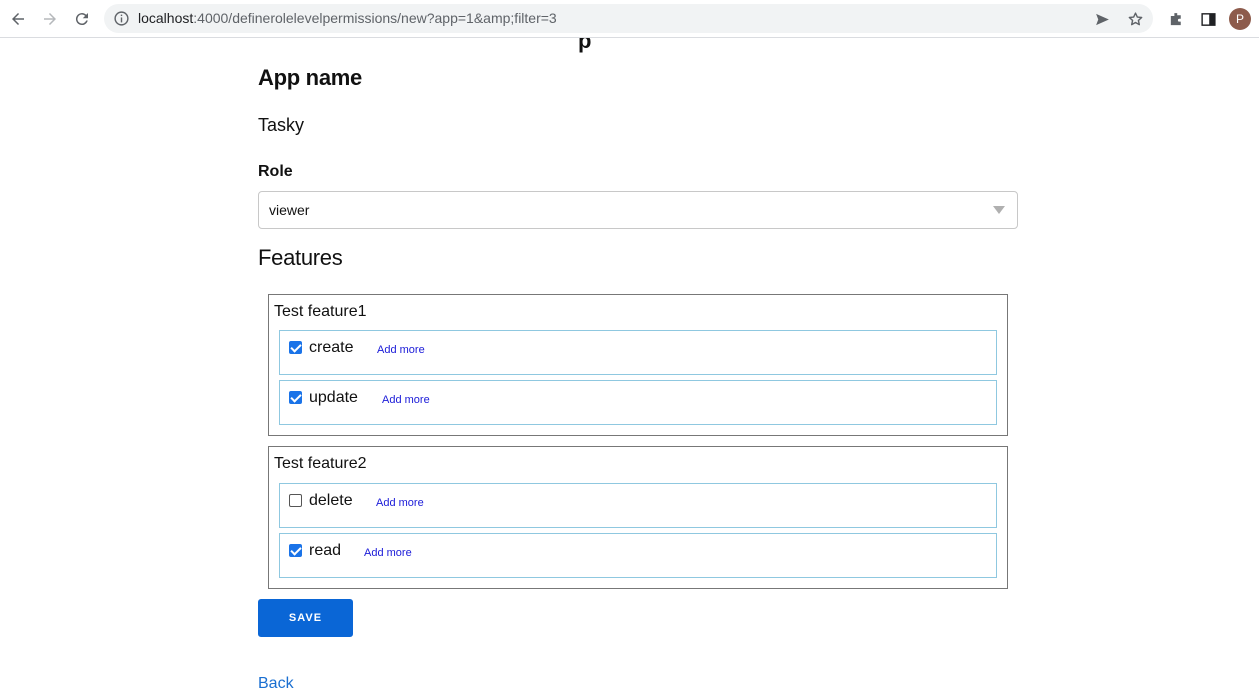 Image resolution: width=1259 pixels, height=698 pixels. I want to click on back-link: Back, so click(276, 684).